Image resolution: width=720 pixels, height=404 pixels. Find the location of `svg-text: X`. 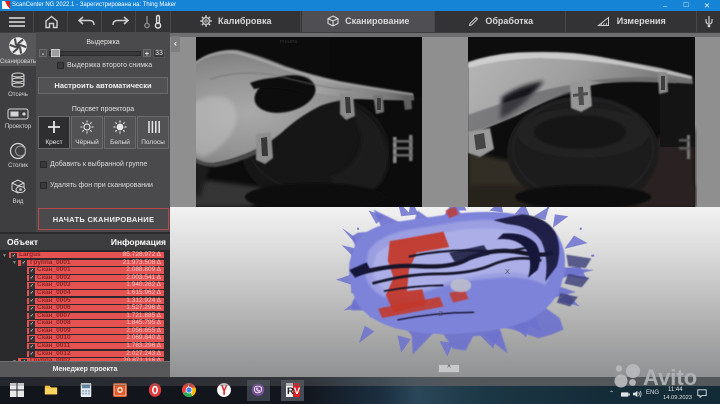

svg-text: X is located at coordinates (507, 271).